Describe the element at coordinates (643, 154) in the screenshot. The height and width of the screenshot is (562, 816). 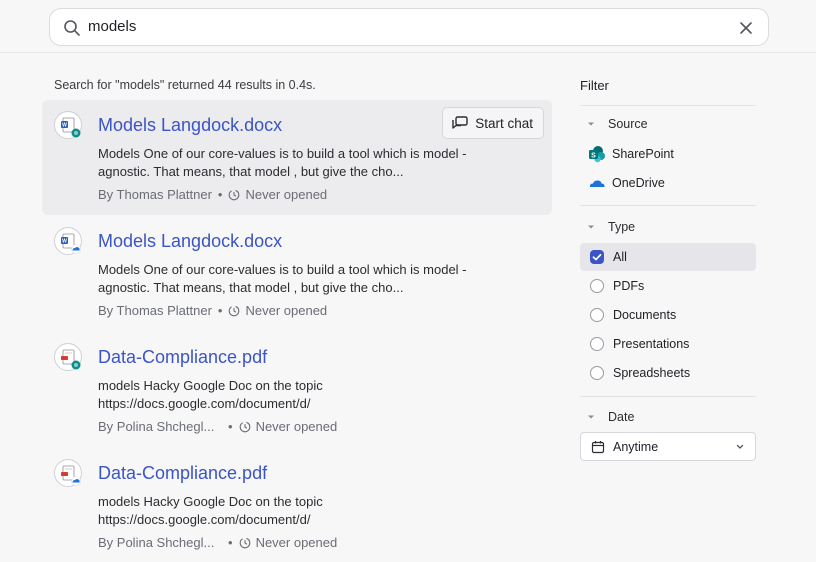
I see `filter-source-label: SharePoint` at that location.